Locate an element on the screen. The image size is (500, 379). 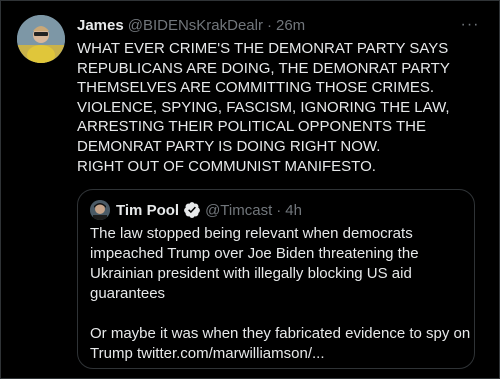
author-handle: @BIDENsKrakDealr is located at coordinates (195, 25).